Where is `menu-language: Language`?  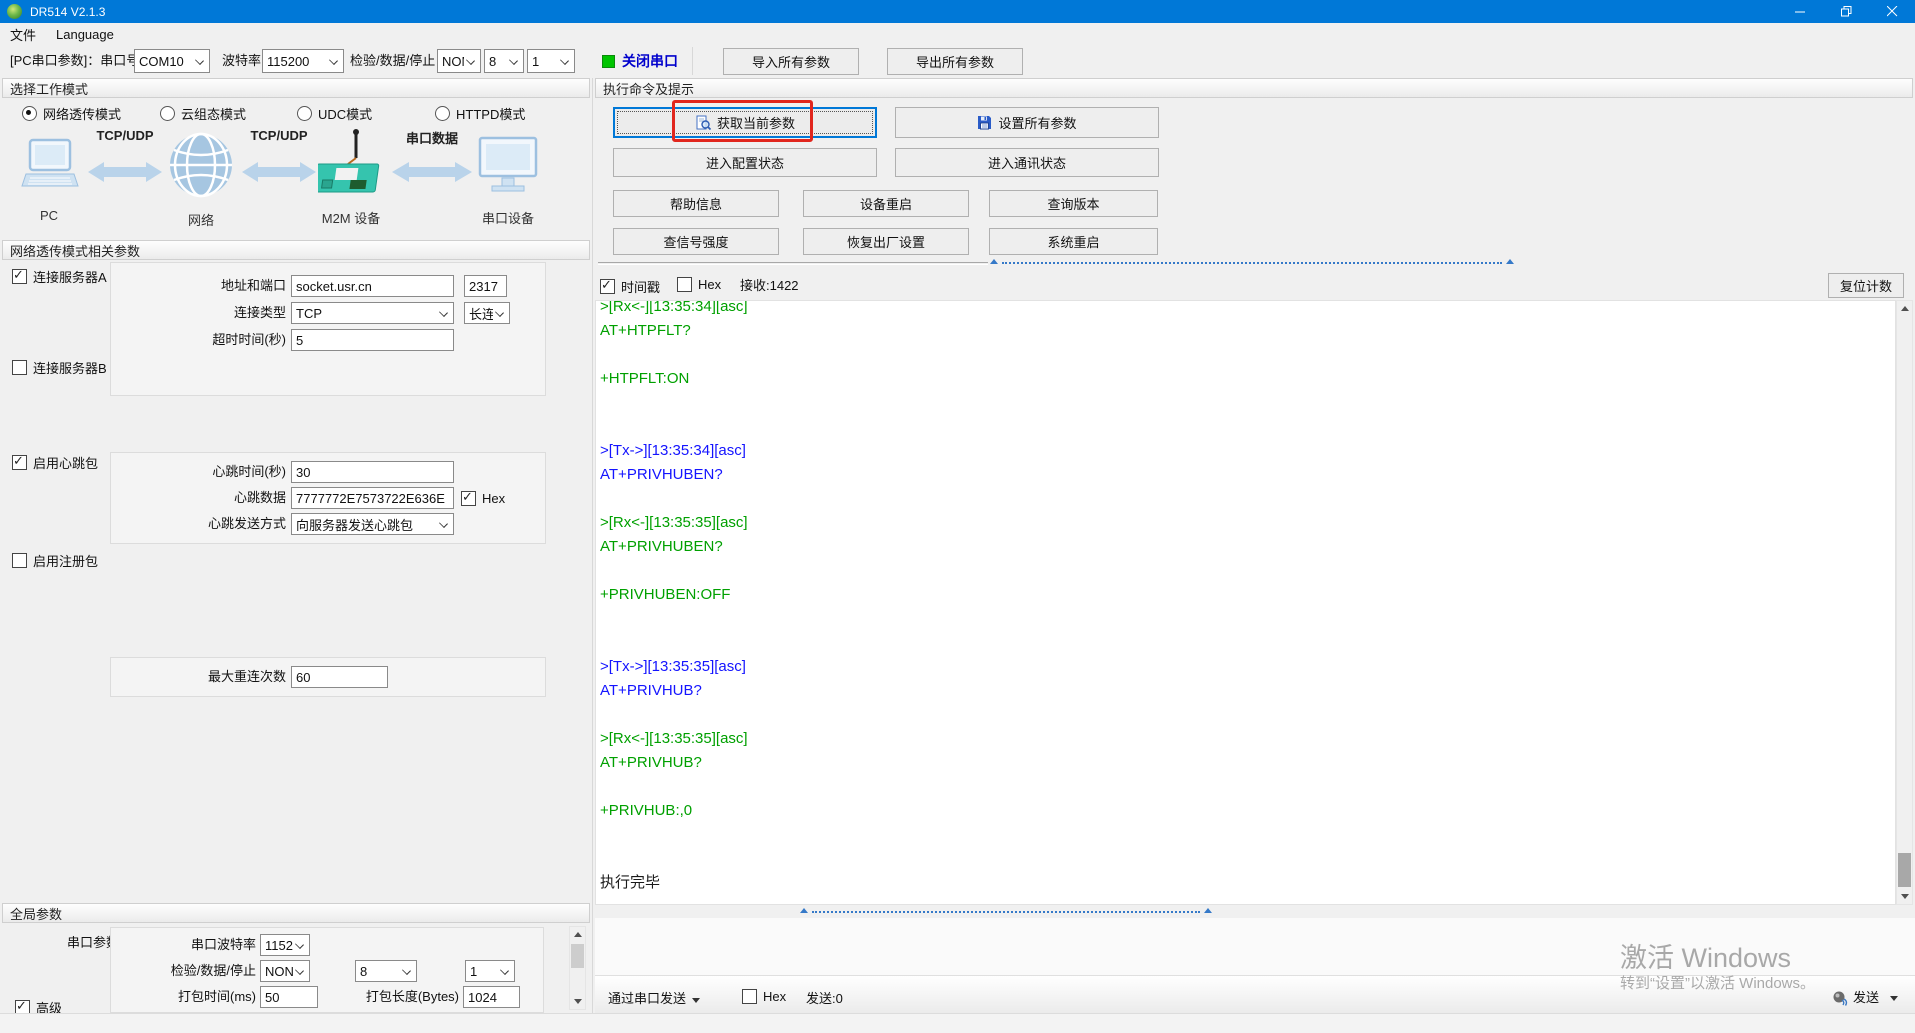
menu-language: Language is located at coordinates (85, 34).